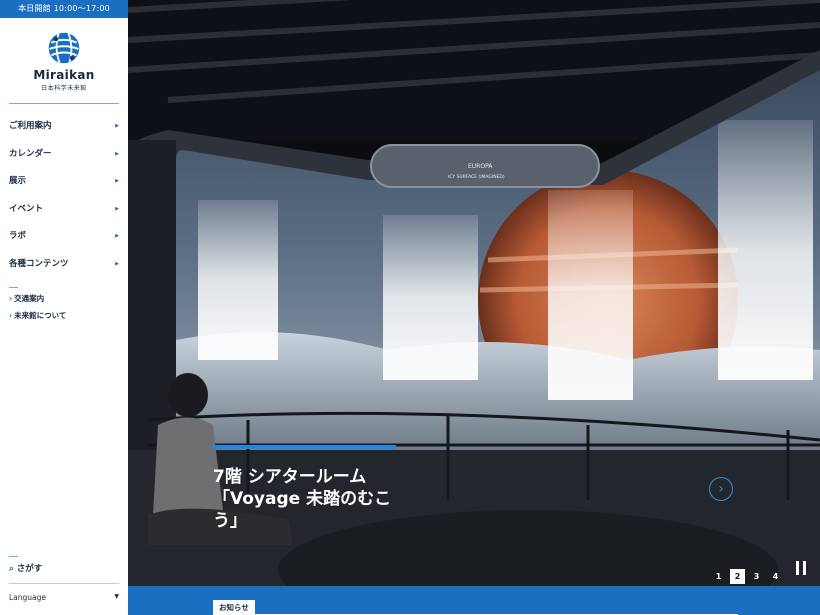  Describe the element at coordinates (737, 576) in the screenshot. I see `pager-item-active: 2` at that location.